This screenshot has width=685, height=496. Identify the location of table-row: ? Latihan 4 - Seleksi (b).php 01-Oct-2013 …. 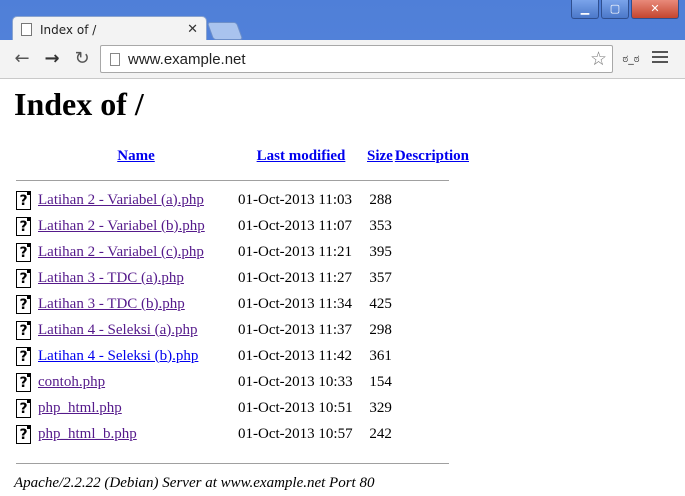
(242, 356).